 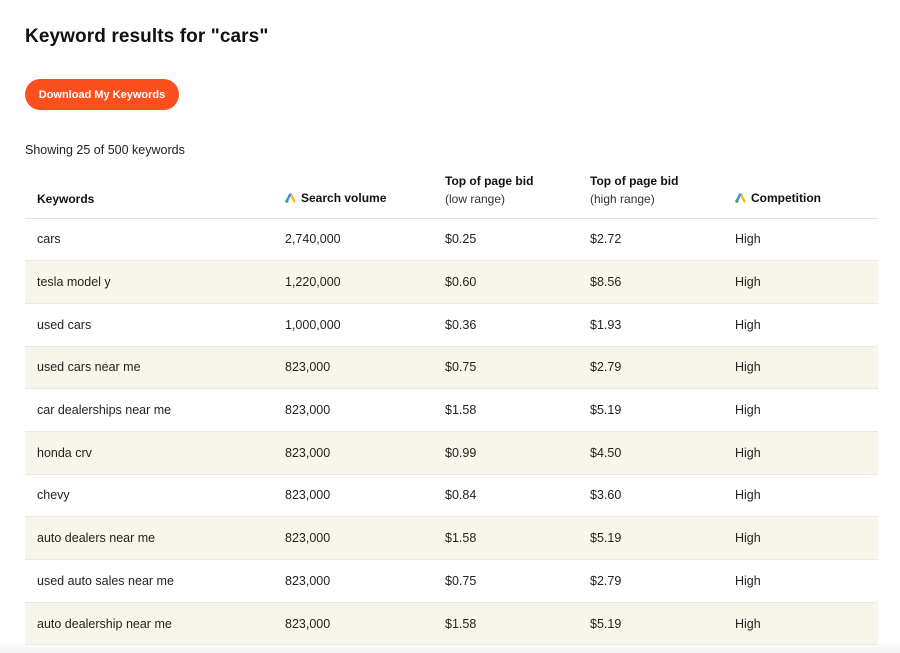 I want to click on cell-keyword: honda crv, so click(x=155, y=453).